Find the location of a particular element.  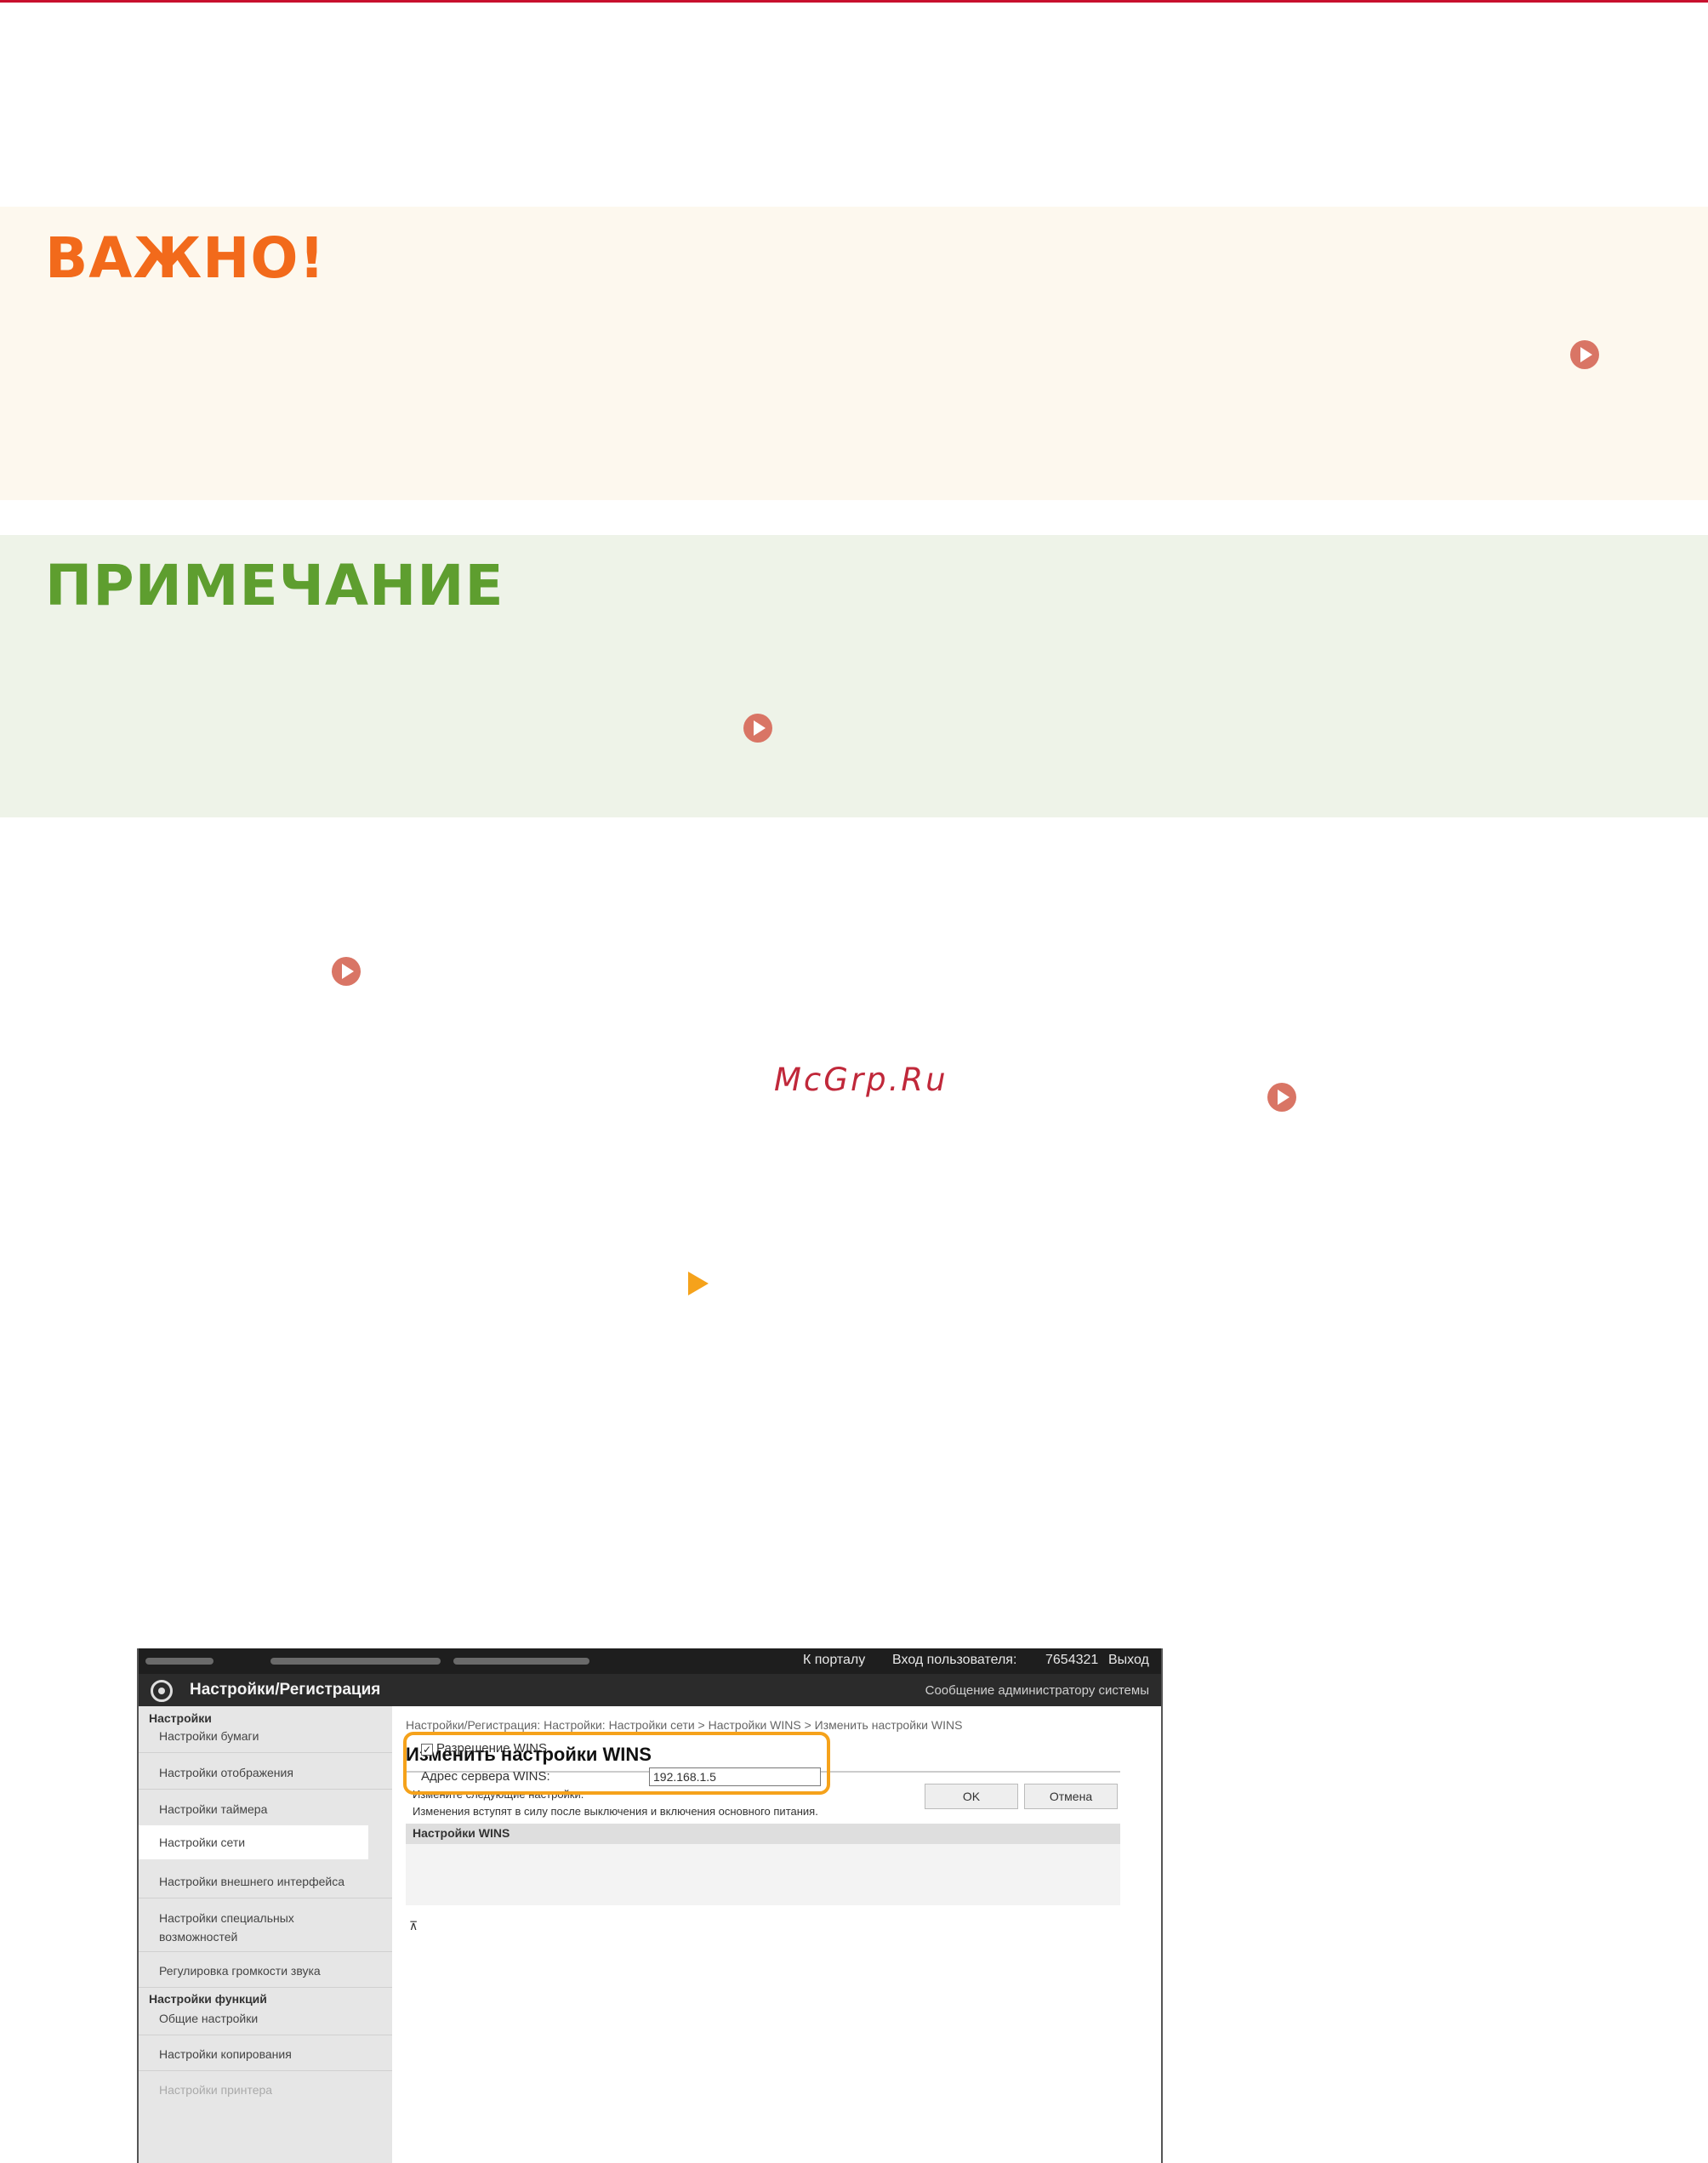

sidebar-item-network: Настройки сети is located at coordinates (254, 1842).